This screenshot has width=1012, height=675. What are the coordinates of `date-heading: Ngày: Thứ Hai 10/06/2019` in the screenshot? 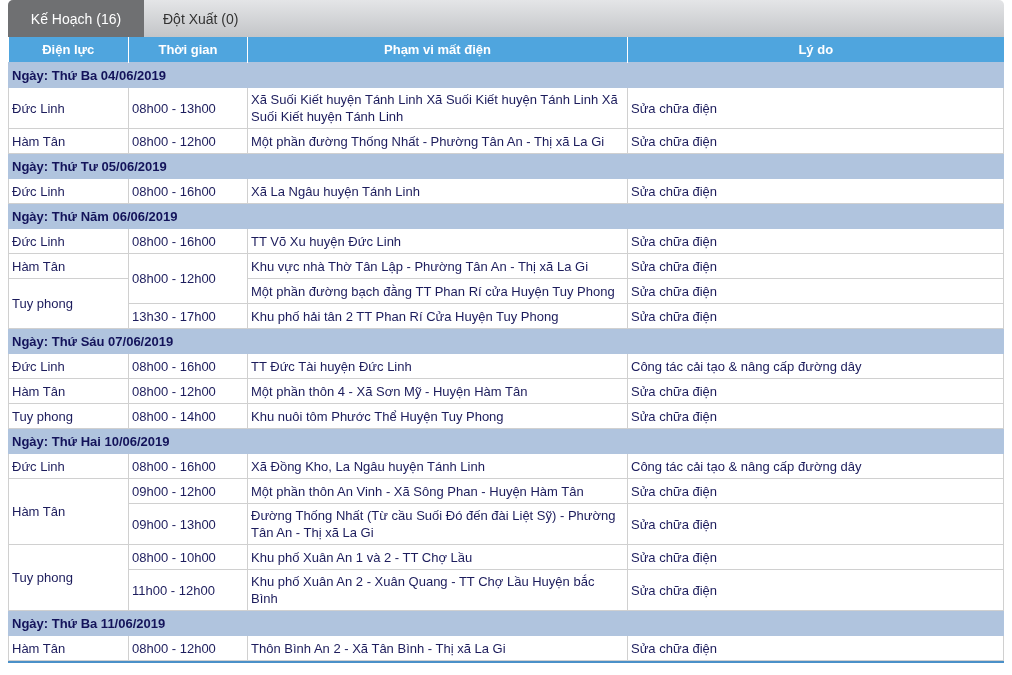 It's located at (506, 441).